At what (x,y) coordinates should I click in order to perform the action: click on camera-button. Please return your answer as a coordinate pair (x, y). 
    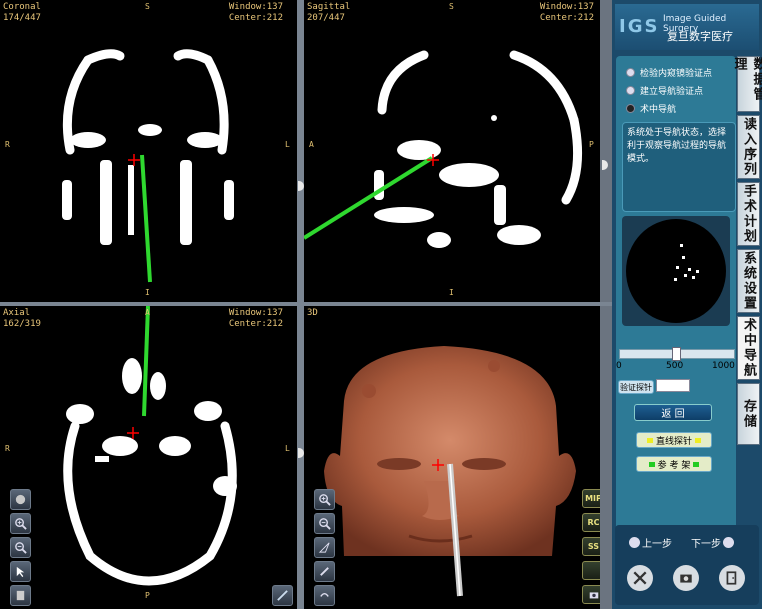
    Looking at the image, I should click on (591, 594).